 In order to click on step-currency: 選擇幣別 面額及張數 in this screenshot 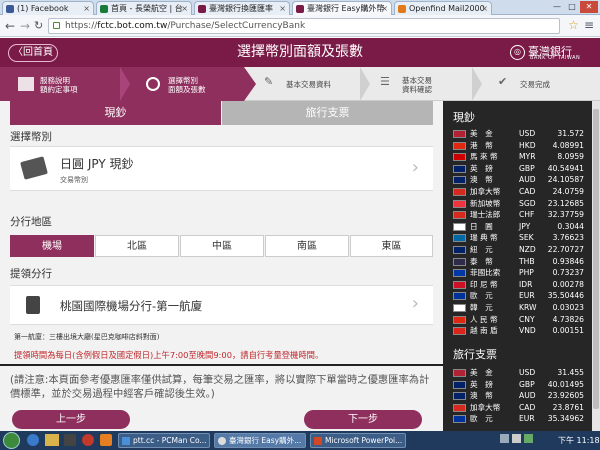, I will do `click(194, 84)`.